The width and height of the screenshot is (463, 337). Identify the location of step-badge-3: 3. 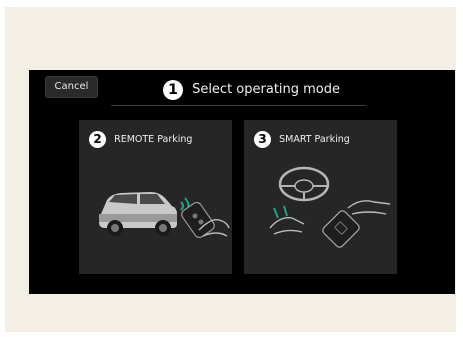
(262, 139).